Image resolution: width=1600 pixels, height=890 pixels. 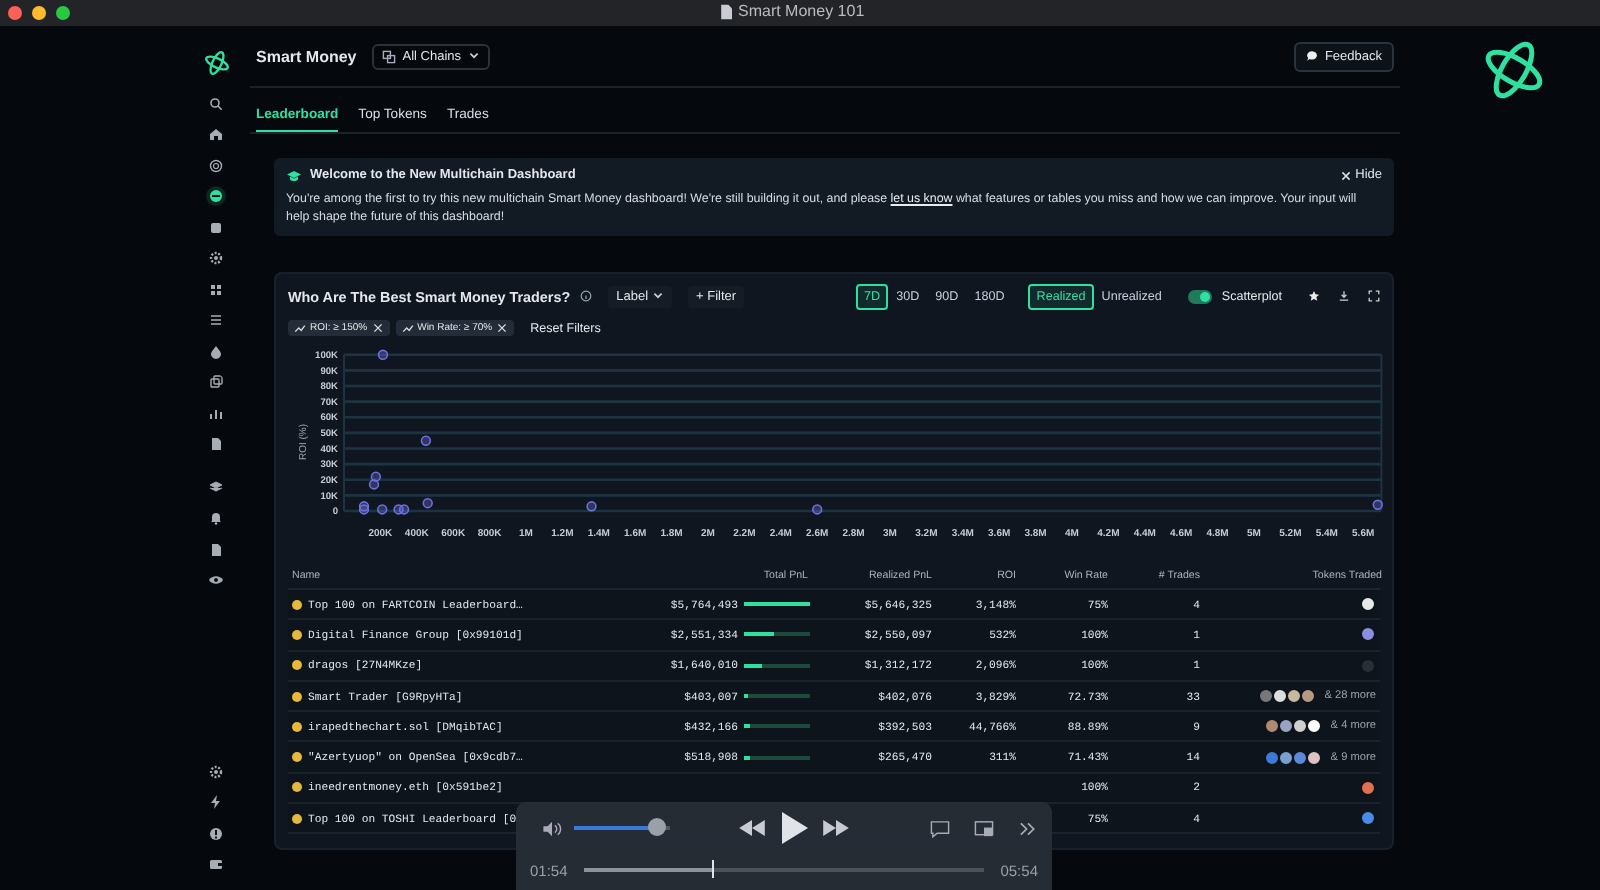 What do you see at coordinates (306, 56) in the screenshot?
I see `page-title: Smart Money` at bounding box center [306, 56].